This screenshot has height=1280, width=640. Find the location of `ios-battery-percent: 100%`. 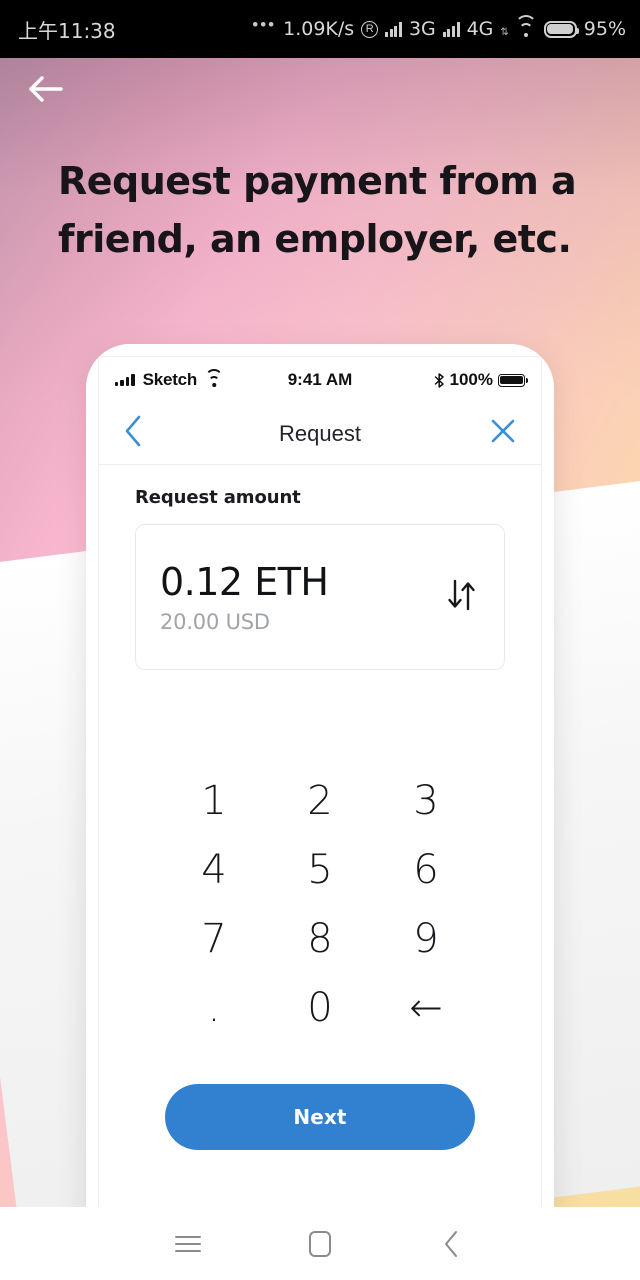

ios-battery-percent: 100% is located at coordinates (471, 379).